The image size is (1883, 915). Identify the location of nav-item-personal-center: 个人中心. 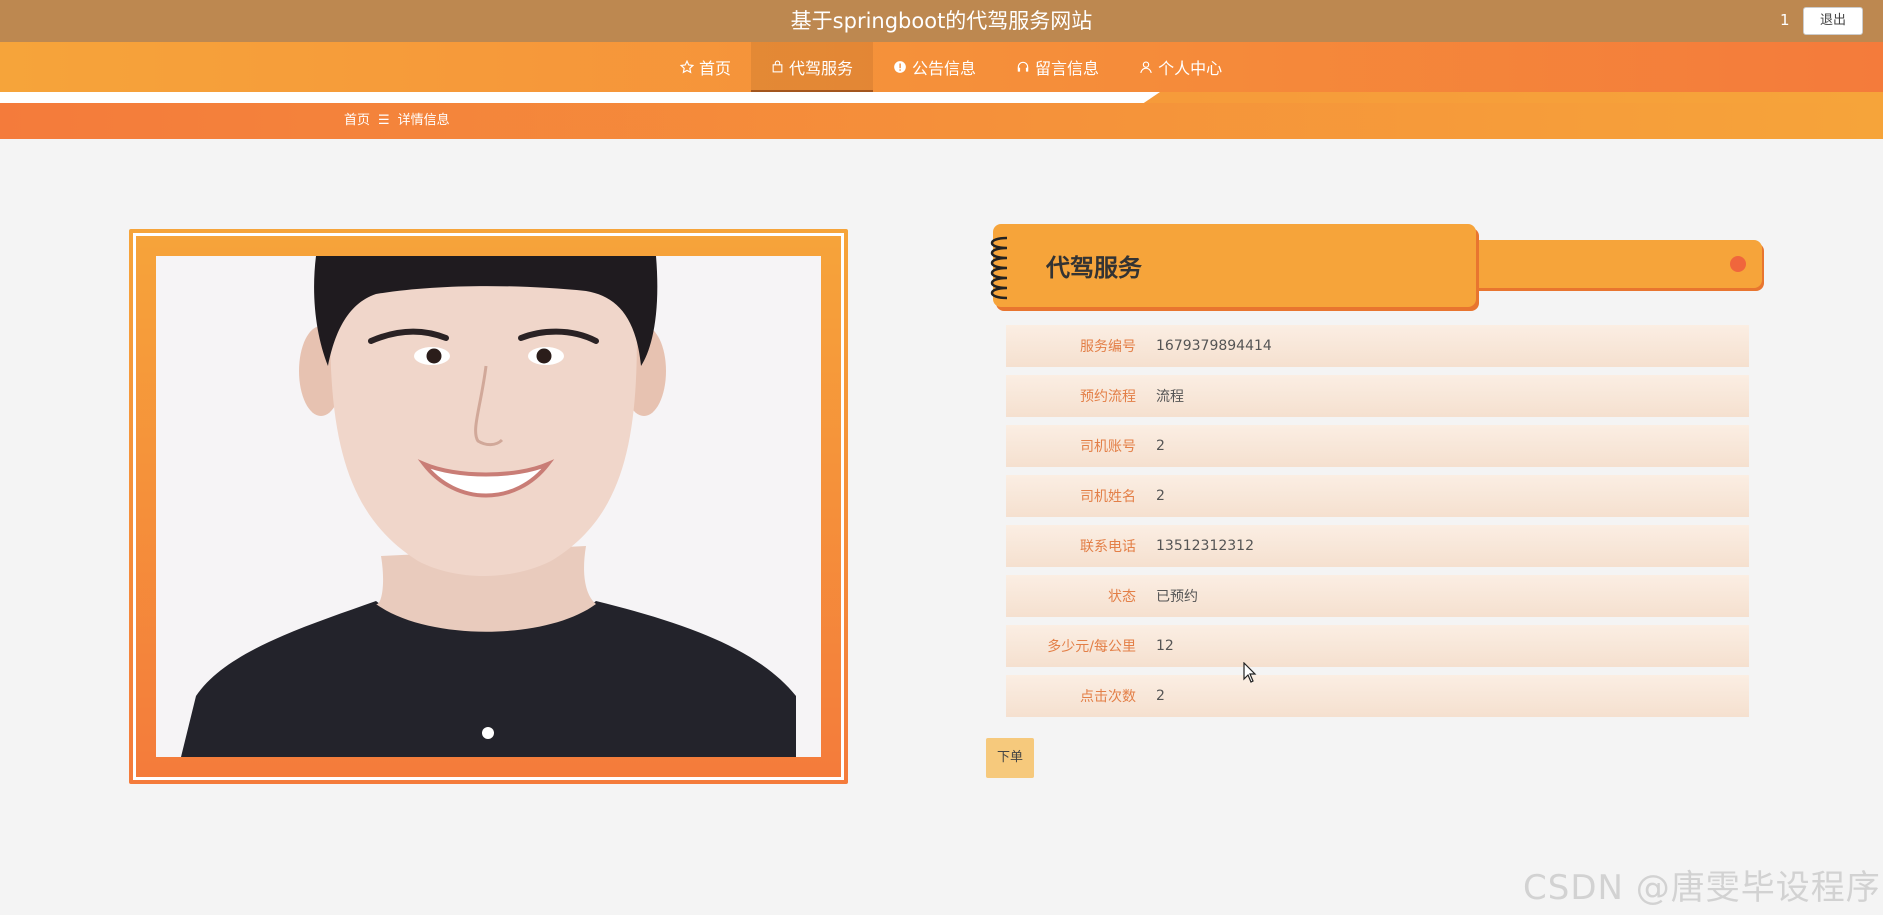
(1180, 67).